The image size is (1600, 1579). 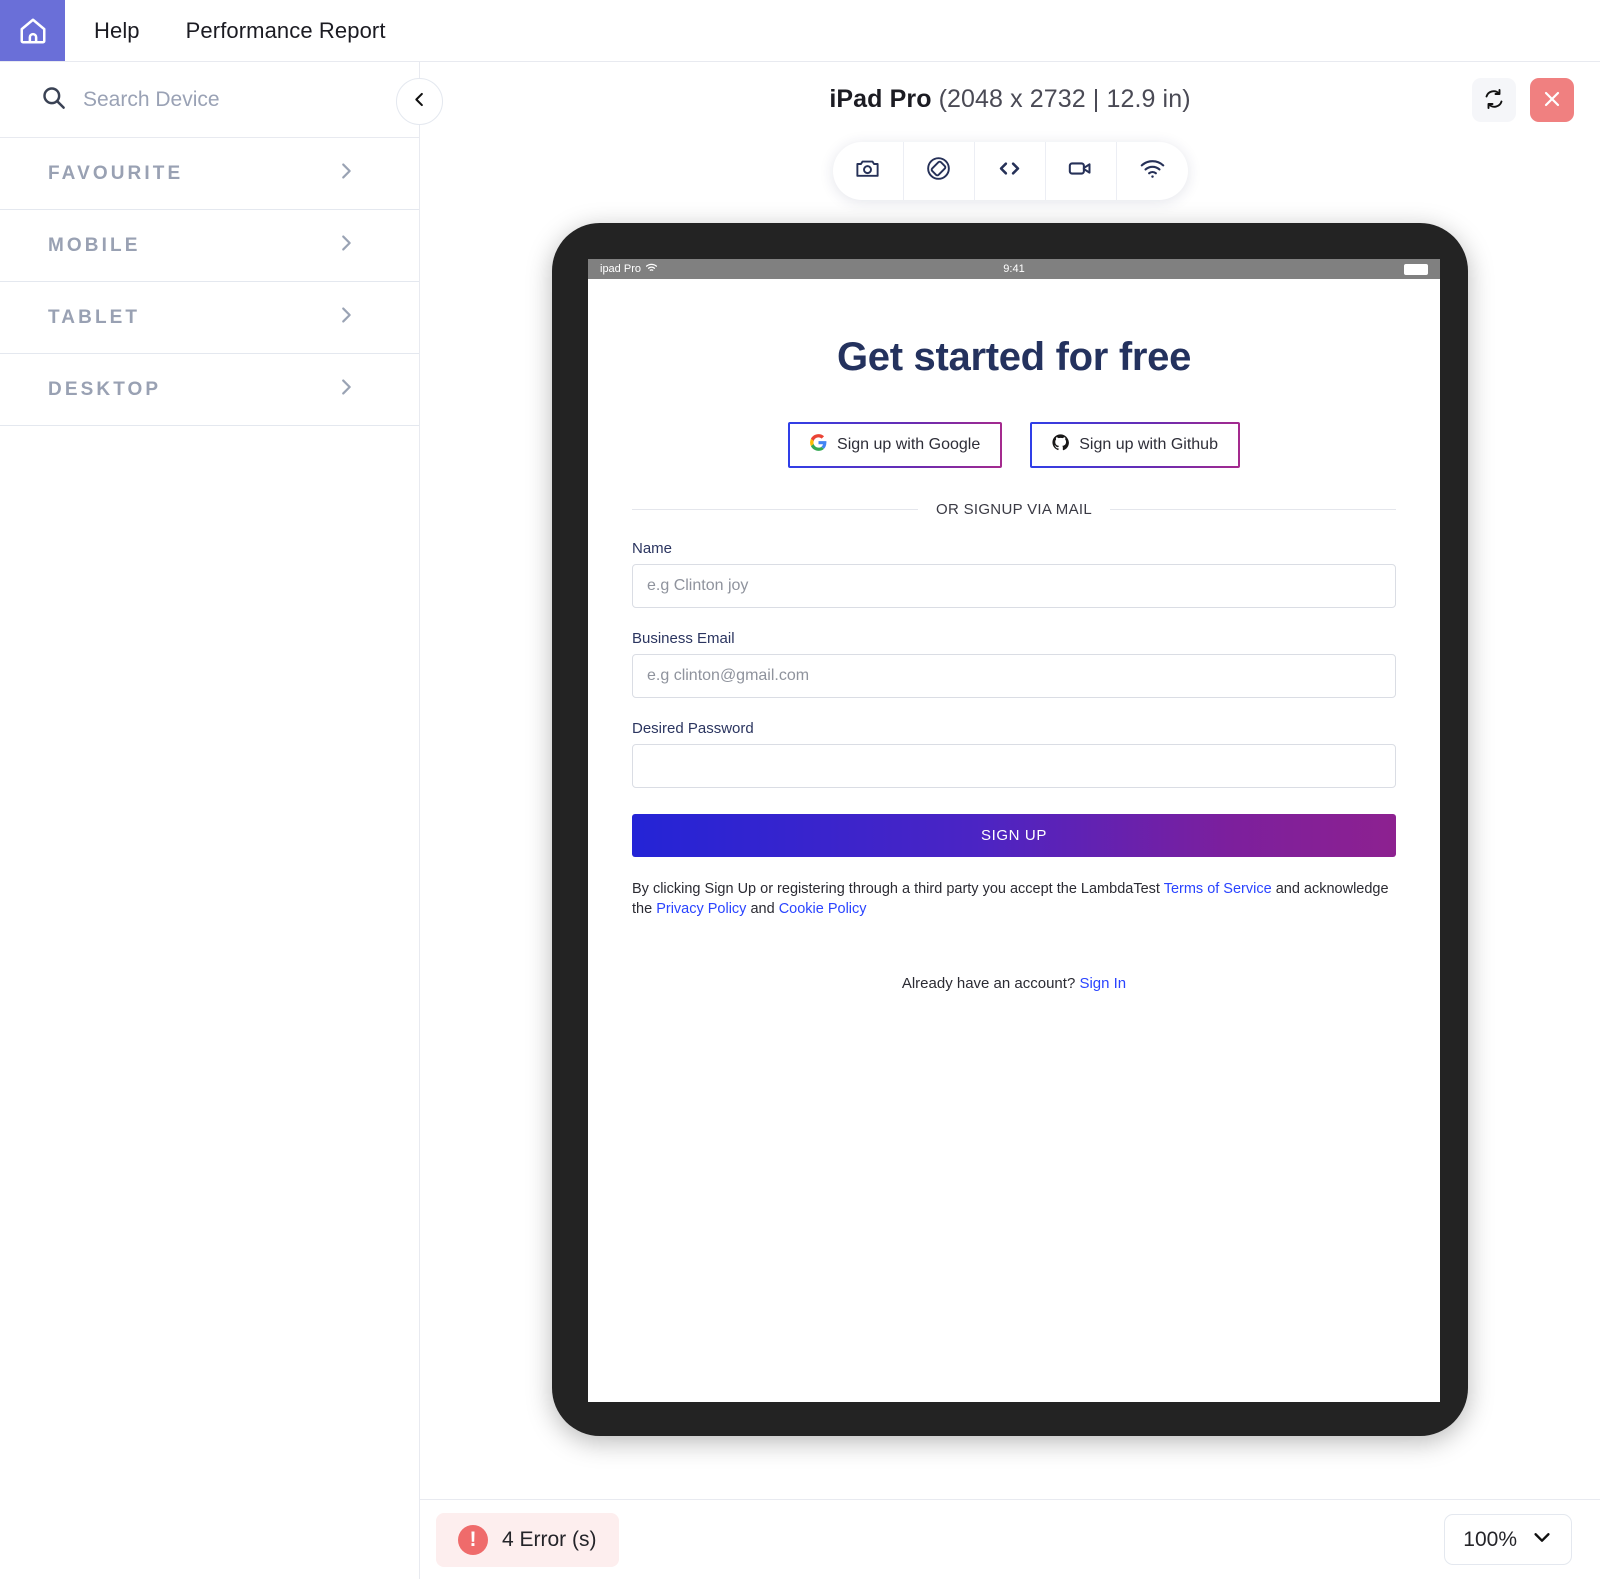 I want to click on nav-link-performance-report: Performance Report, so click(x=286, y=31).